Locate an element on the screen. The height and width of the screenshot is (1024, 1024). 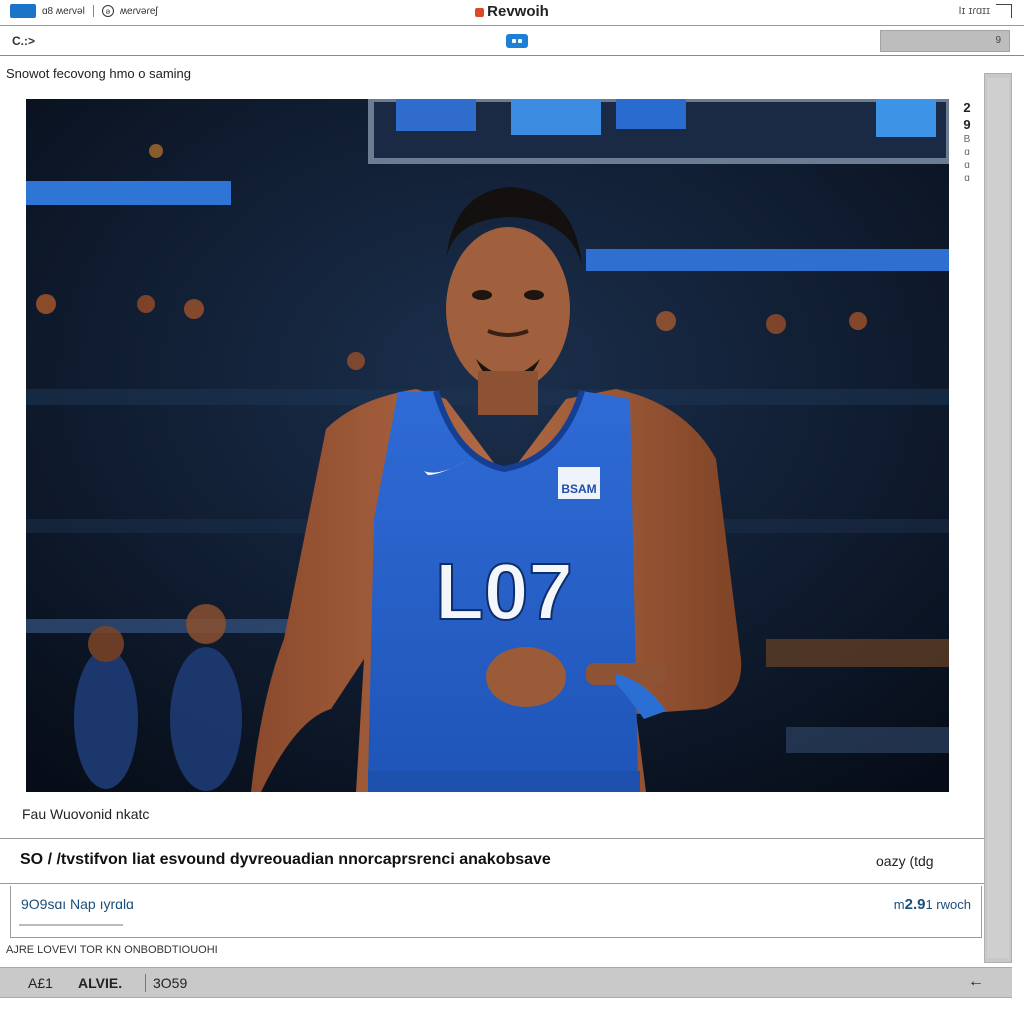
toolbar: C.:> 9 is located at coordinates (512, 41).